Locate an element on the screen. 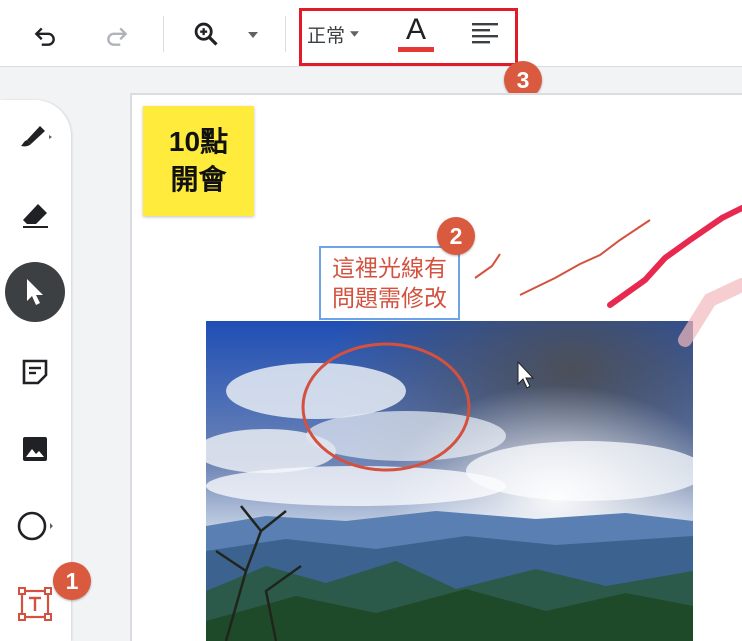 The height and width of the screenshot is (641, 742). select-tool-active-bg is located at coordinates (35, 292).